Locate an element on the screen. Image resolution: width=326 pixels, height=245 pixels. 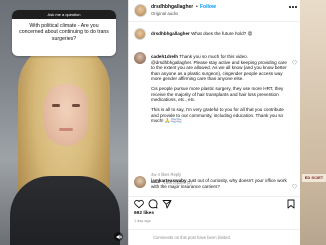
video-subject-right-eye is located at coordinates (76, 105).